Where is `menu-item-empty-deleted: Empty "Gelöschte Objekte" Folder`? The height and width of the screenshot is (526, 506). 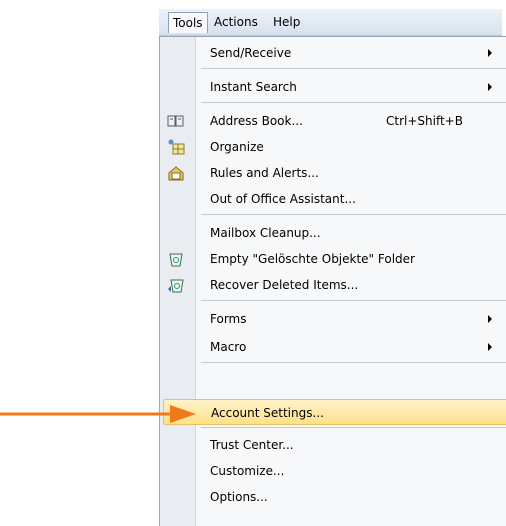 menu-item-empty-deleted: Empty "Gelöschte Objekte" Folder is located at coordinates (333, 259).